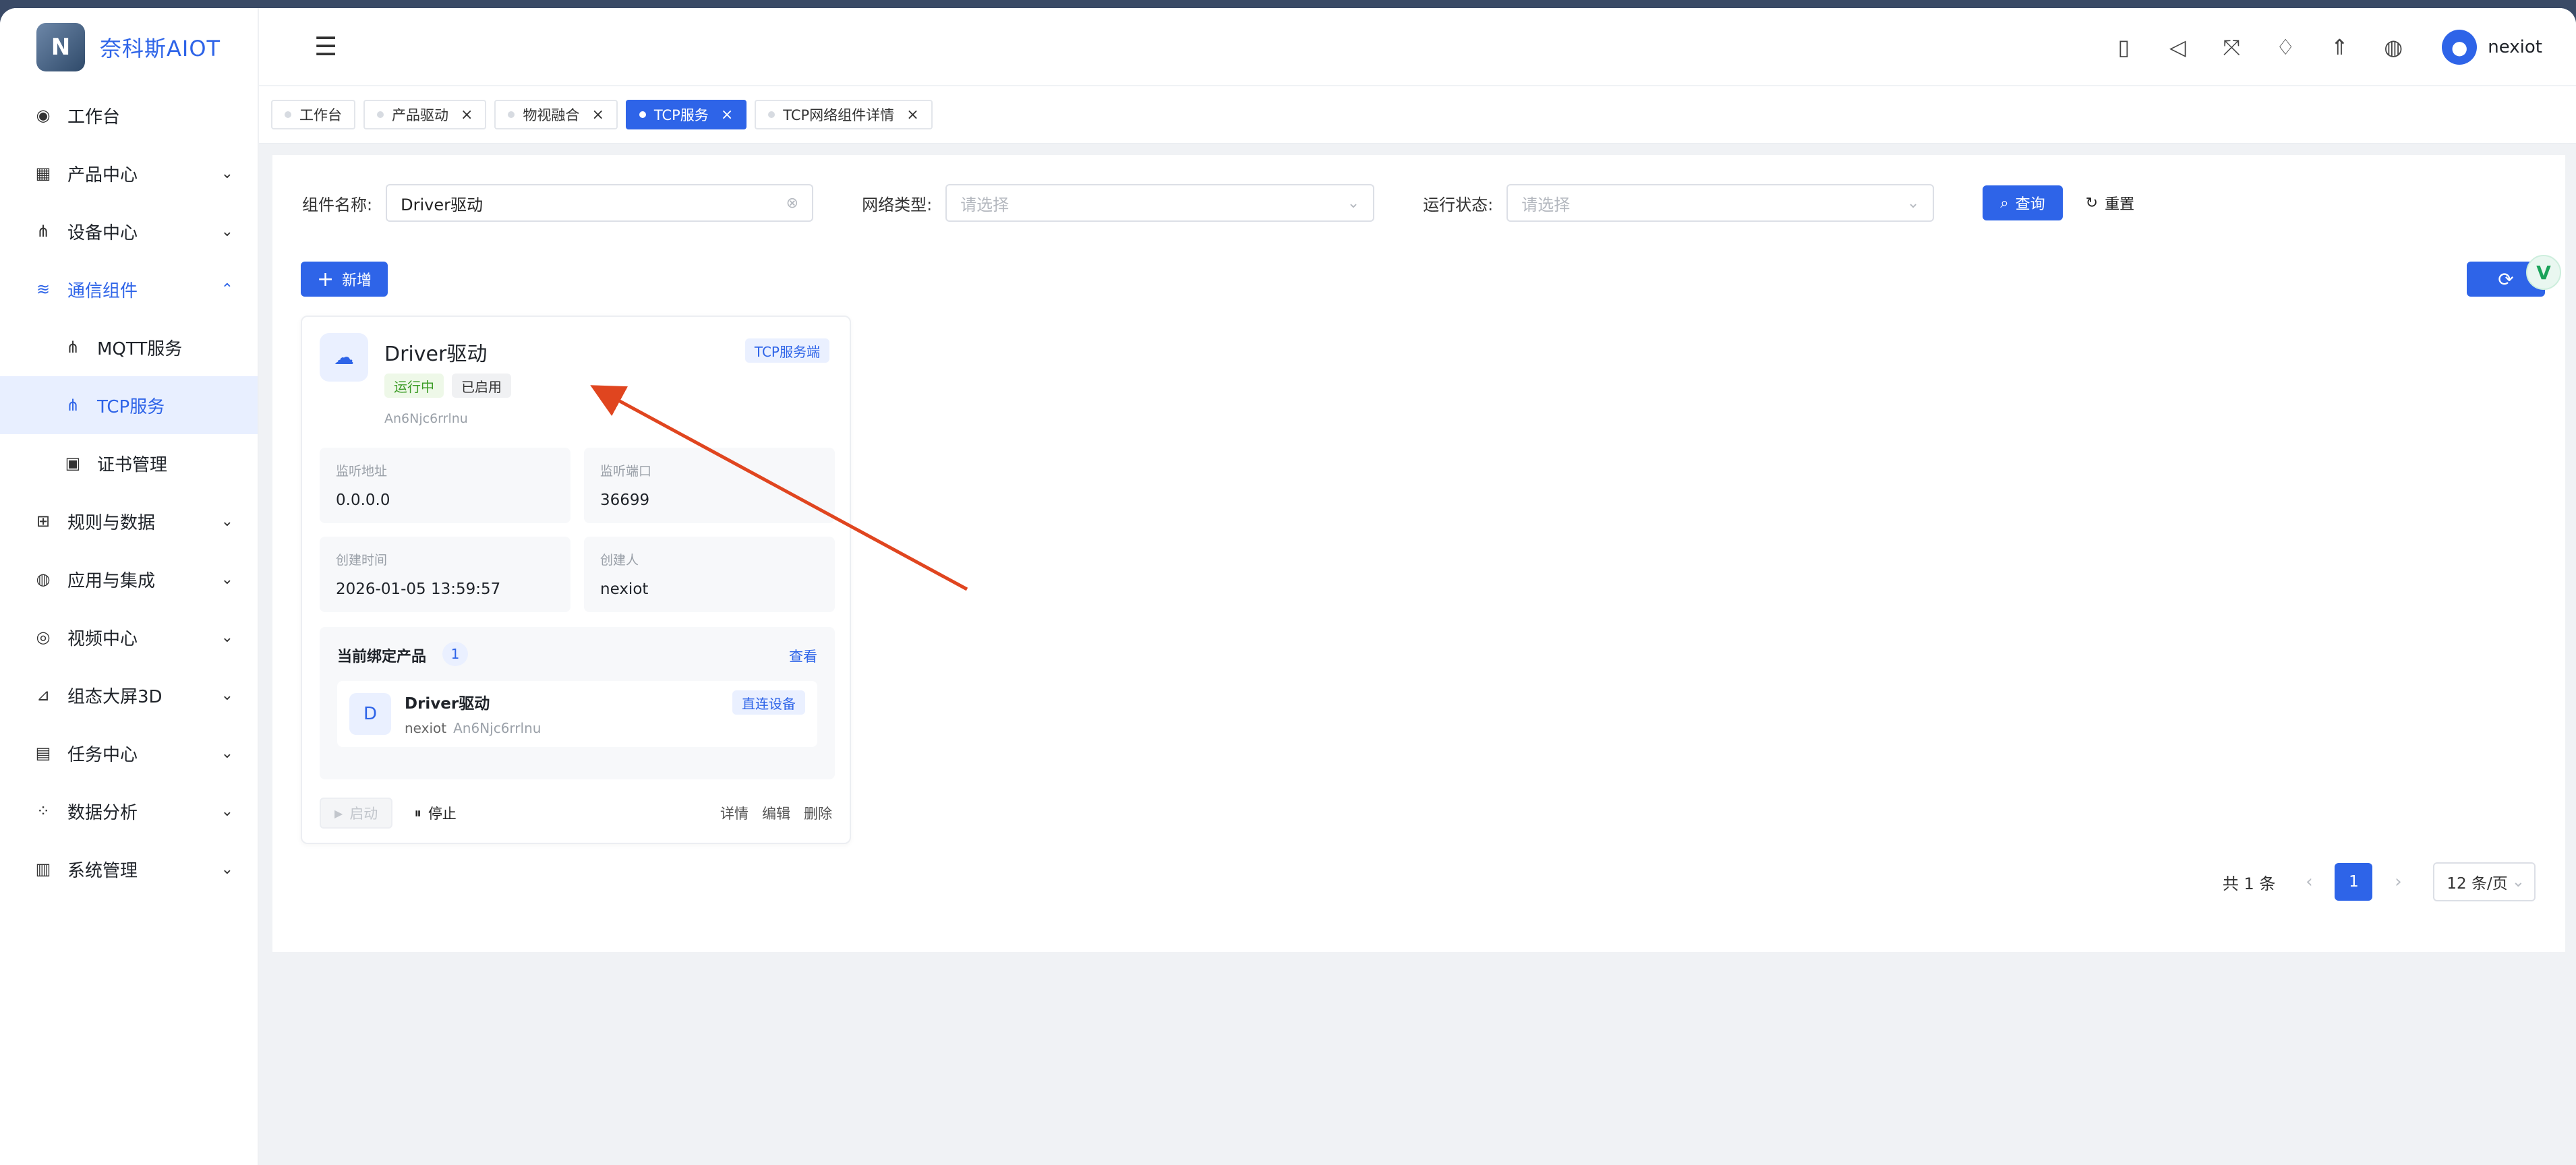 The image size is (2576, 1165). I want to click on stop-button: ⏸ 停止, so click(436, 813).